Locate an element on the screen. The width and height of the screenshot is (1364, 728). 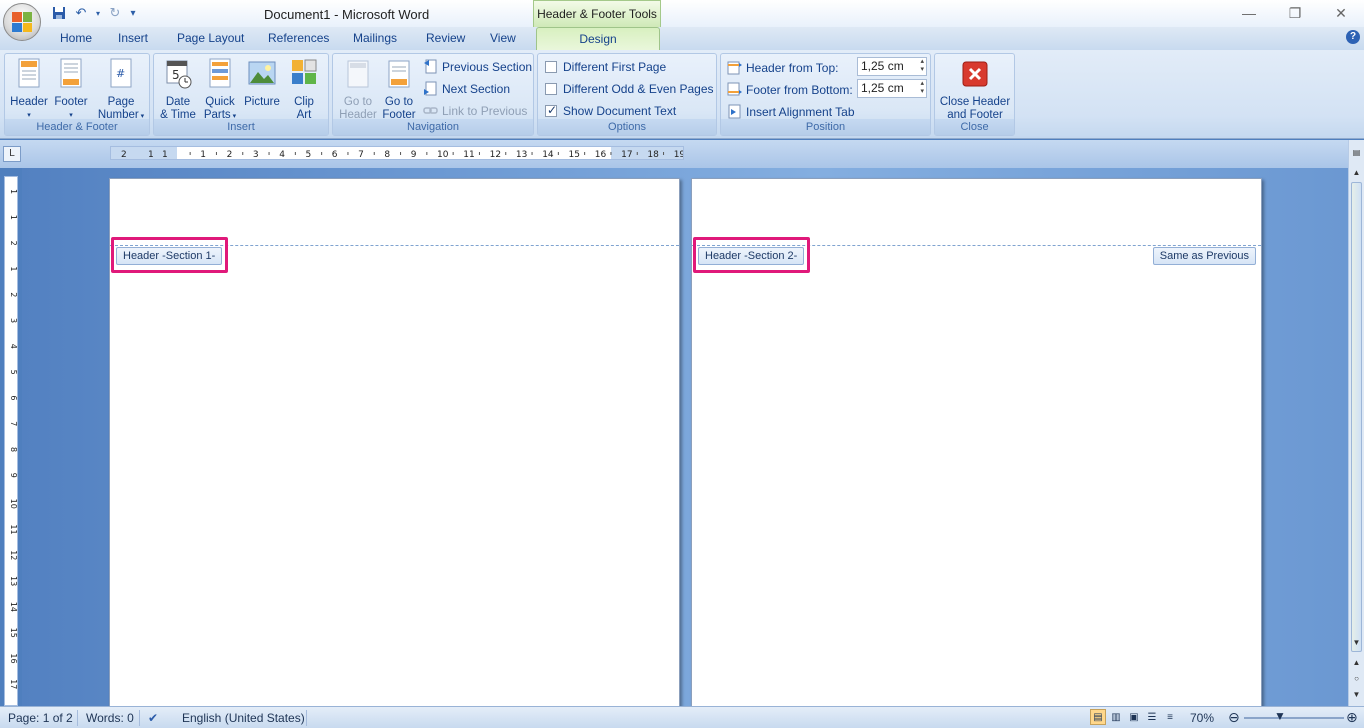
tab-mailings: Mailings is located at coordinates (375, 38).